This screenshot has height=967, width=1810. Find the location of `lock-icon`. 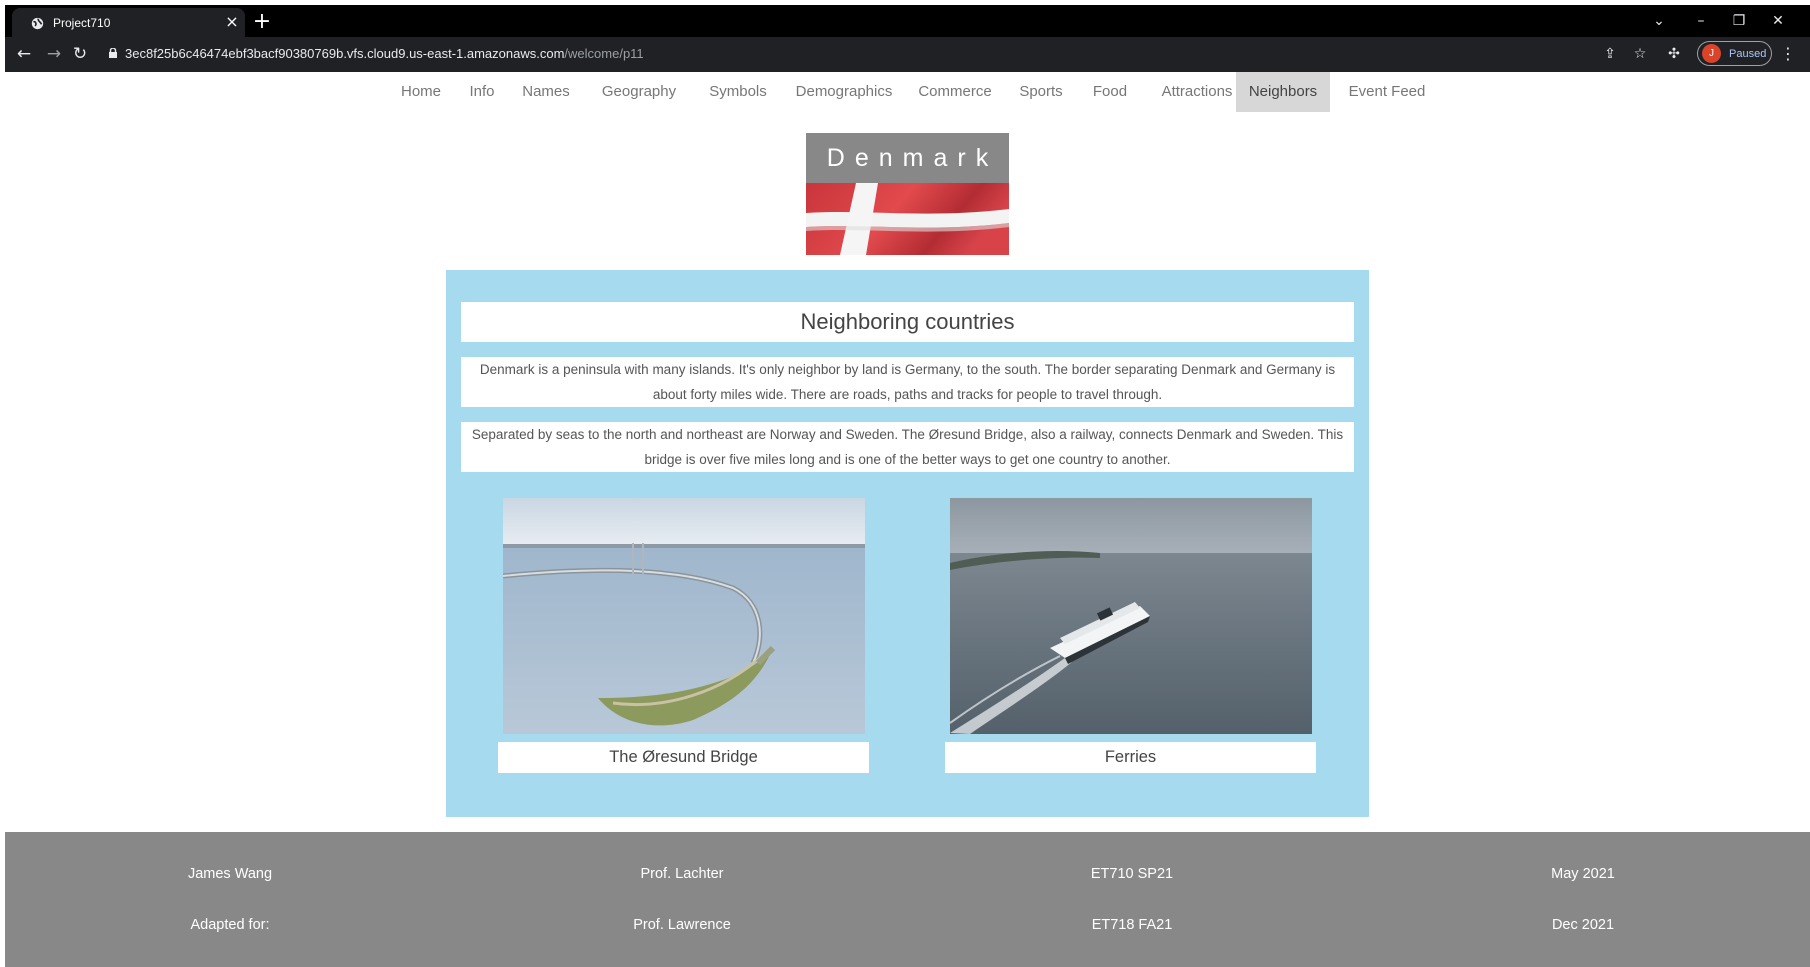

lock-icon is located at coordinates (113, 53).